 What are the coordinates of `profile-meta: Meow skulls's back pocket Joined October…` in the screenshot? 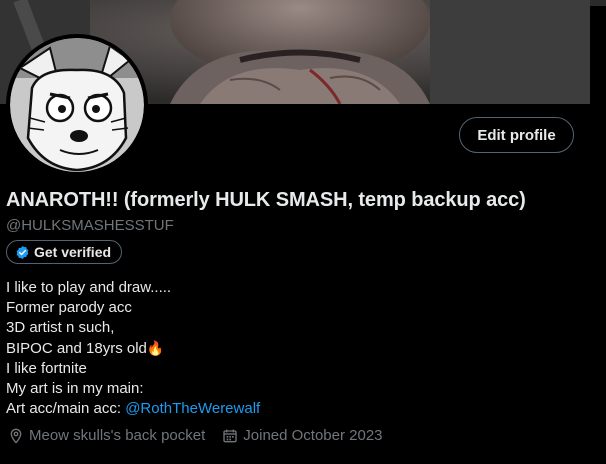 It's located at (204, 435).